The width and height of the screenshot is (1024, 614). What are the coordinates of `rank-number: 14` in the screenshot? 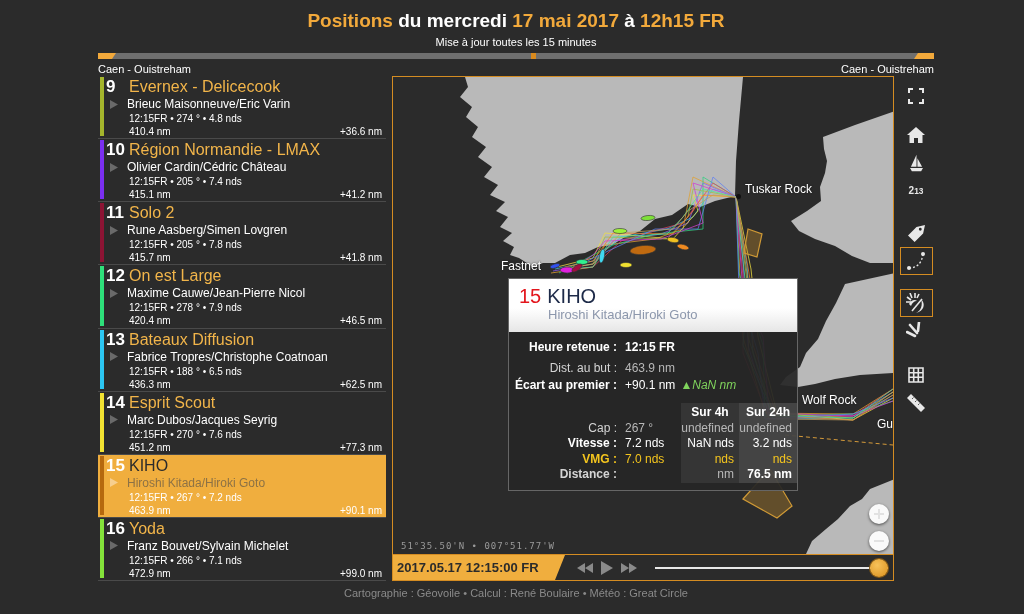 It's located at (116, 402).